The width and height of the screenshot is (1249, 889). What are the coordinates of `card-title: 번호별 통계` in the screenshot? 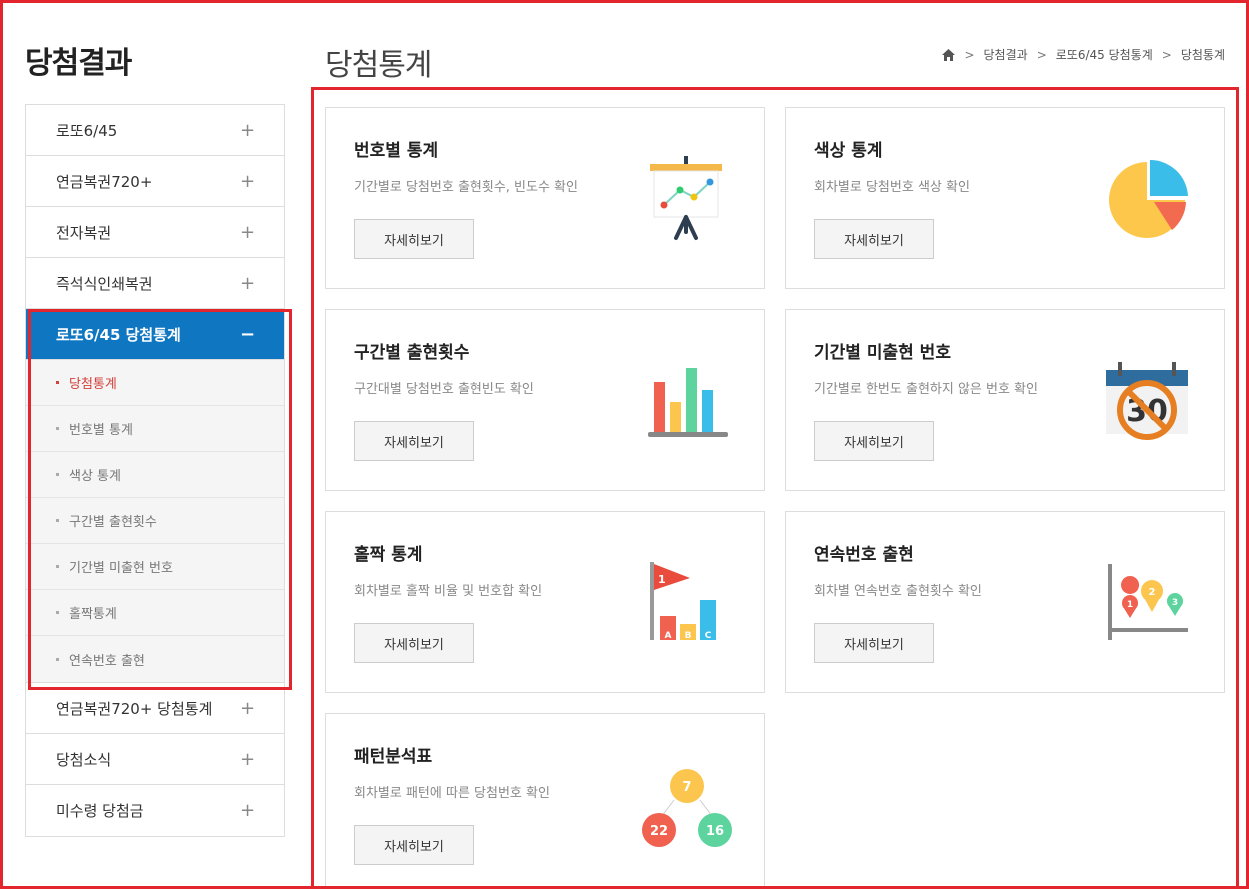 It's located at (396, 151).